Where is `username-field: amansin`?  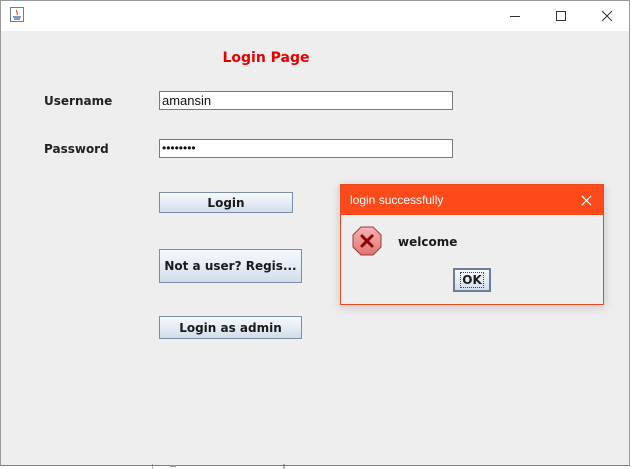 username-field: amansin is located at coordinates (306, 100).